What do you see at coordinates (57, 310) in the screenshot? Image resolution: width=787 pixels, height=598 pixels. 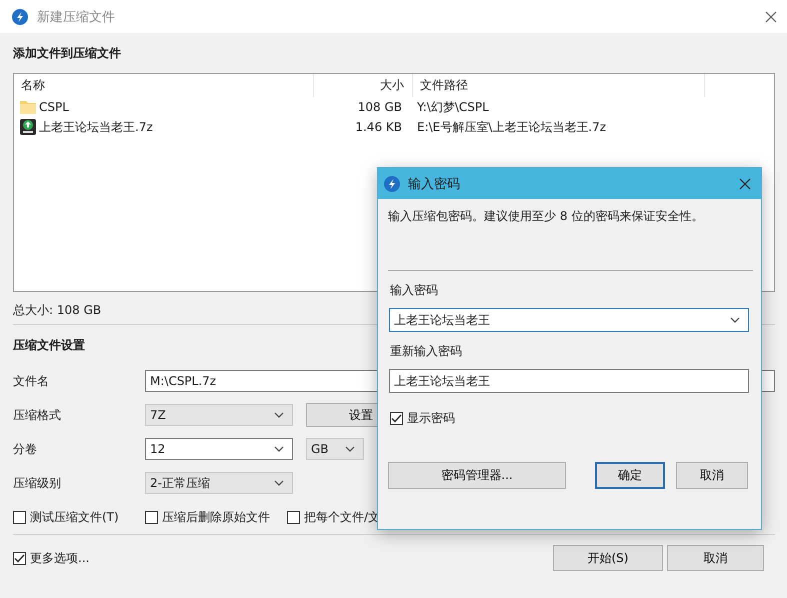 I see `total-size: 总大小: 108 GB` at bounding box center [57, 310].